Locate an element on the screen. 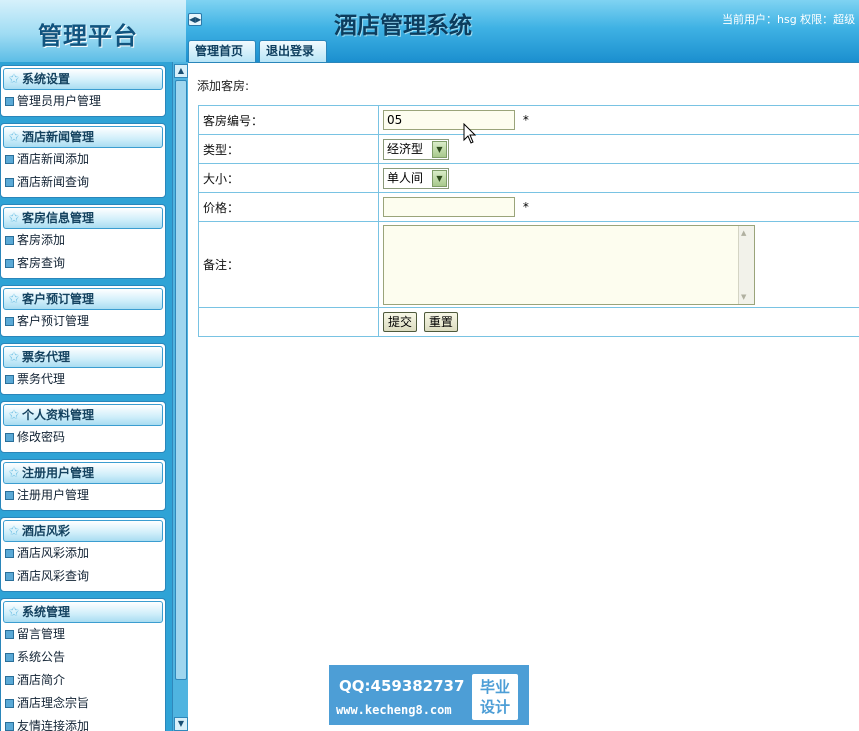 Image resolution: width=859 pixels, height=731 pixels. menu-header: ✩ 系统设置 is located at coordinates (83, 79).